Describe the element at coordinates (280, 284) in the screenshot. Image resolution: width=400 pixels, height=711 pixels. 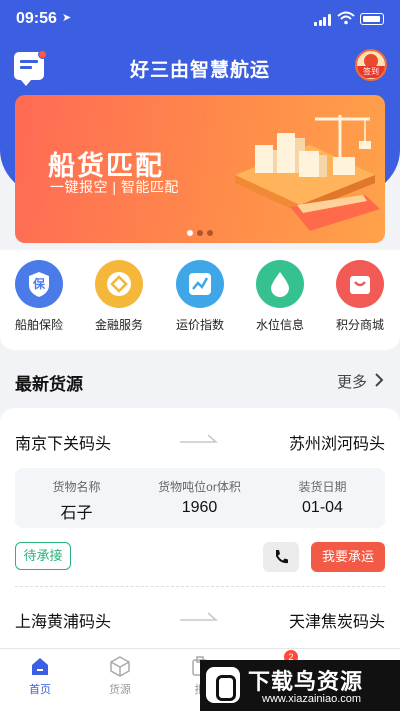
I see `water-drop-icon` at that location.